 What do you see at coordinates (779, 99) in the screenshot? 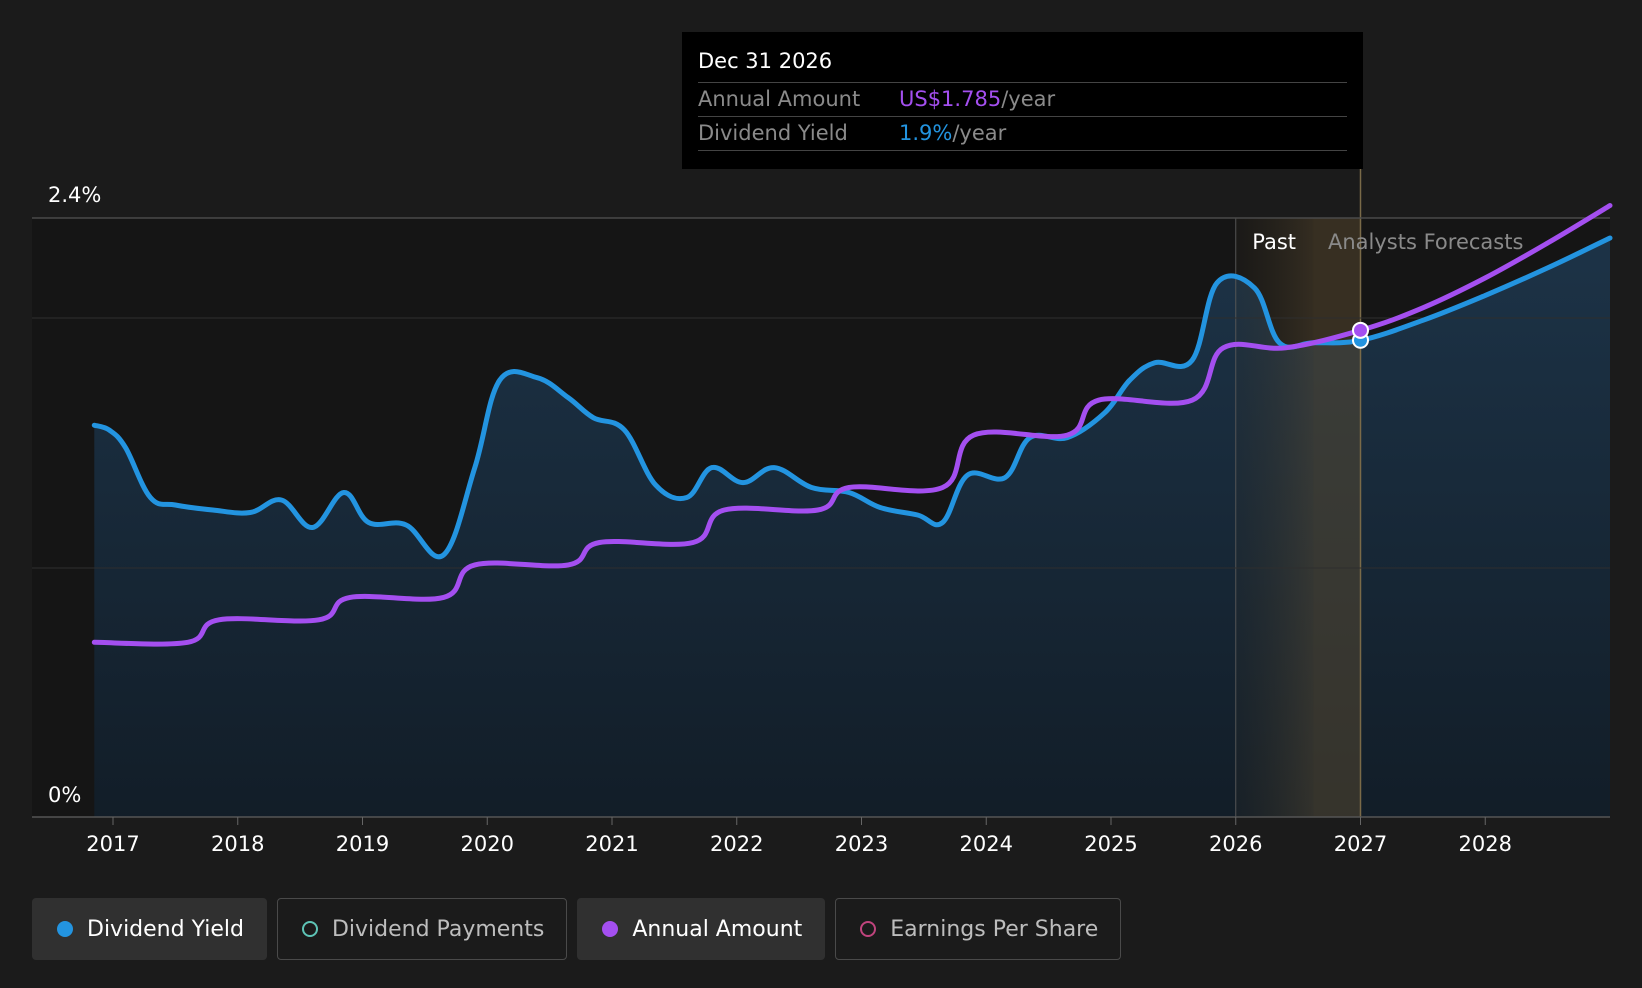
I see `tooltip-label: Annual Amount` at bounding box center [779, 99].